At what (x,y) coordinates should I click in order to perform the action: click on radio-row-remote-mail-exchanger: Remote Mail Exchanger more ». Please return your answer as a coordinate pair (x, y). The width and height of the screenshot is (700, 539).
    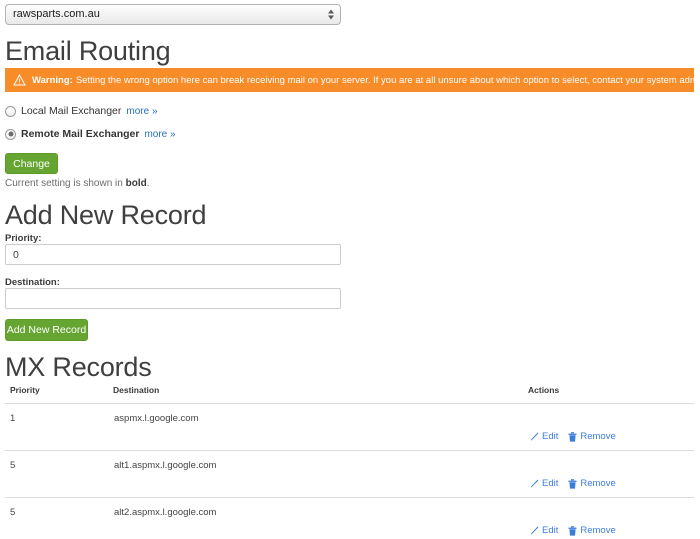
    Looking at the image, I should click on (90, 134).